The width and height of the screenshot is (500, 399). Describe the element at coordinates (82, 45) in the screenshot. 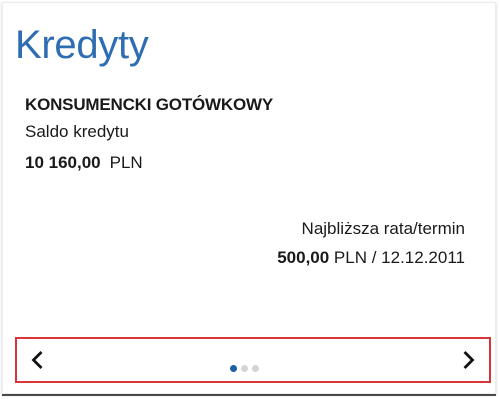

I see `card-title: Kredyty` at that location.